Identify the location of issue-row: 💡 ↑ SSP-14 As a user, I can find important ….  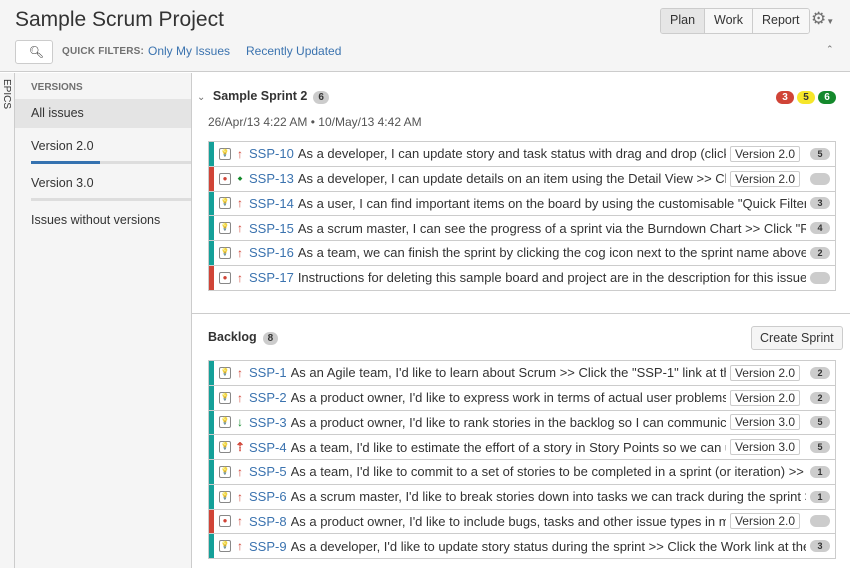
(522, 204).